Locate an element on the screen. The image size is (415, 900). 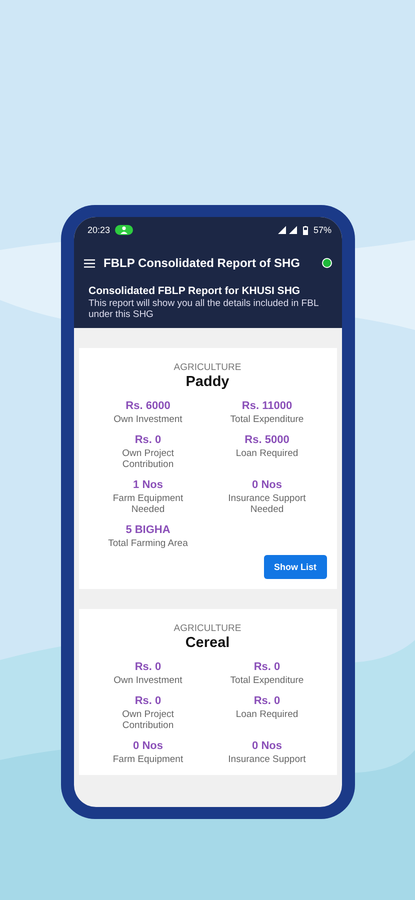
stat-value: 1 Nos is located at coordinates (148, 484).